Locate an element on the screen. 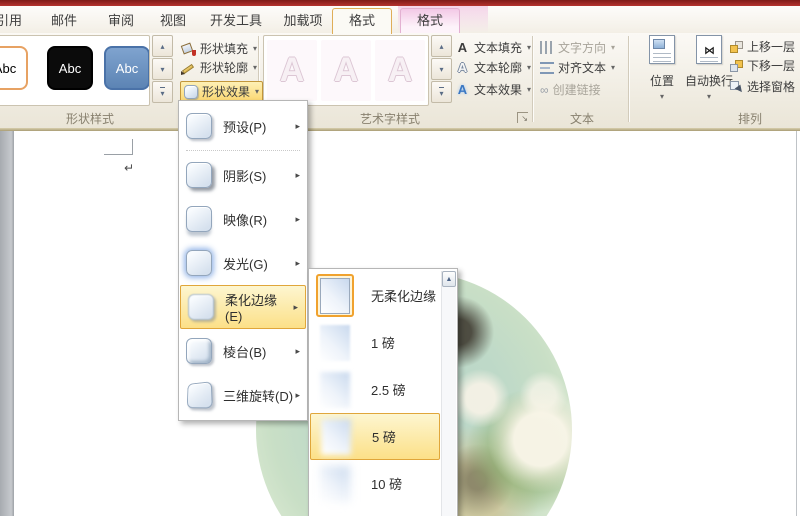 This screenshot has width=800, height=516. shape-style-thumb-outline: Abc is located at coordinates (14, 68).